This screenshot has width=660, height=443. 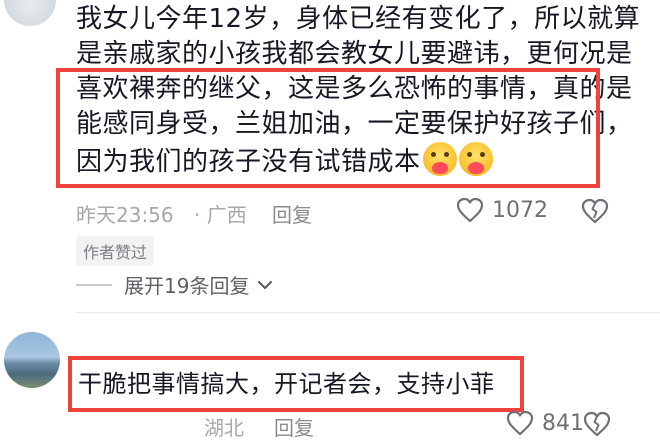 I want to click on comment-time: 昨天23:56, so click(x=125, y=215).